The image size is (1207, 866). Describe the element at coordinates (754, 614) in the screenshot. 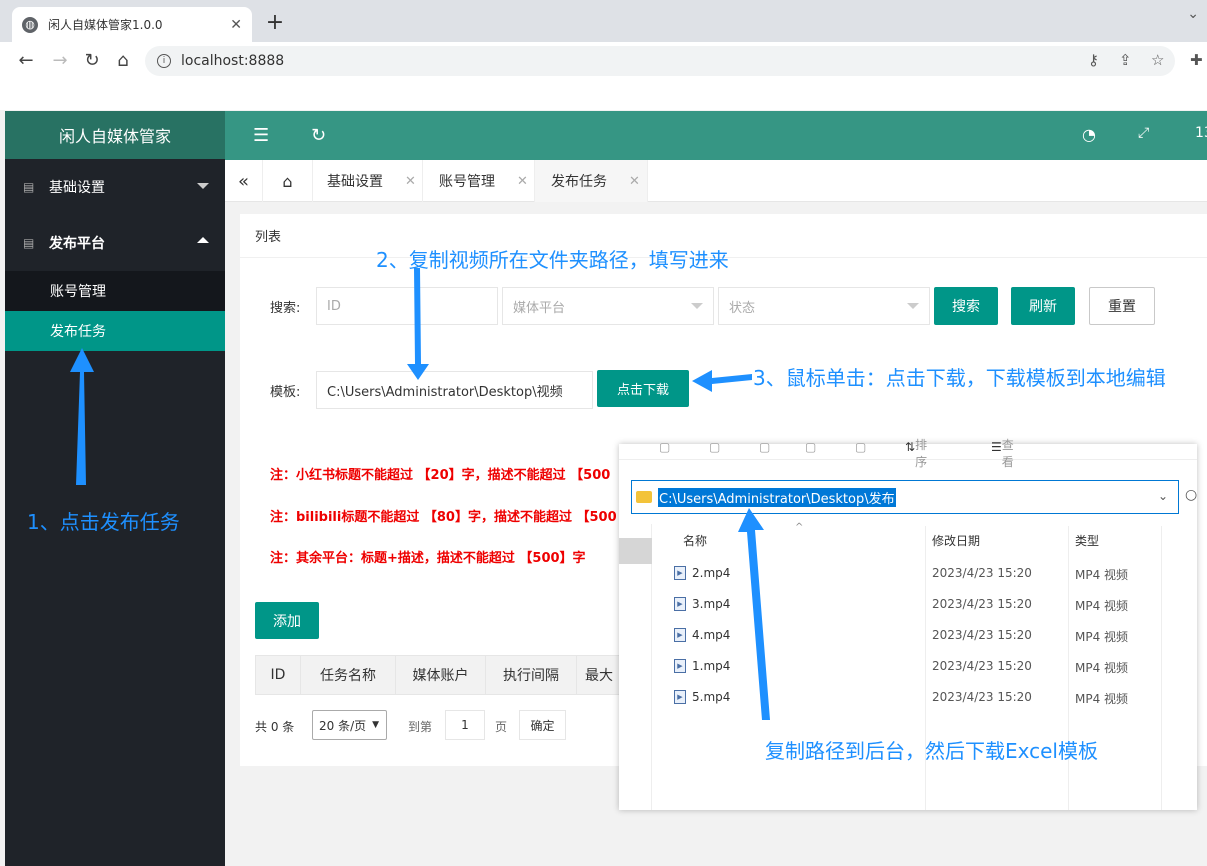

I see `arrow-bottom` at that location.